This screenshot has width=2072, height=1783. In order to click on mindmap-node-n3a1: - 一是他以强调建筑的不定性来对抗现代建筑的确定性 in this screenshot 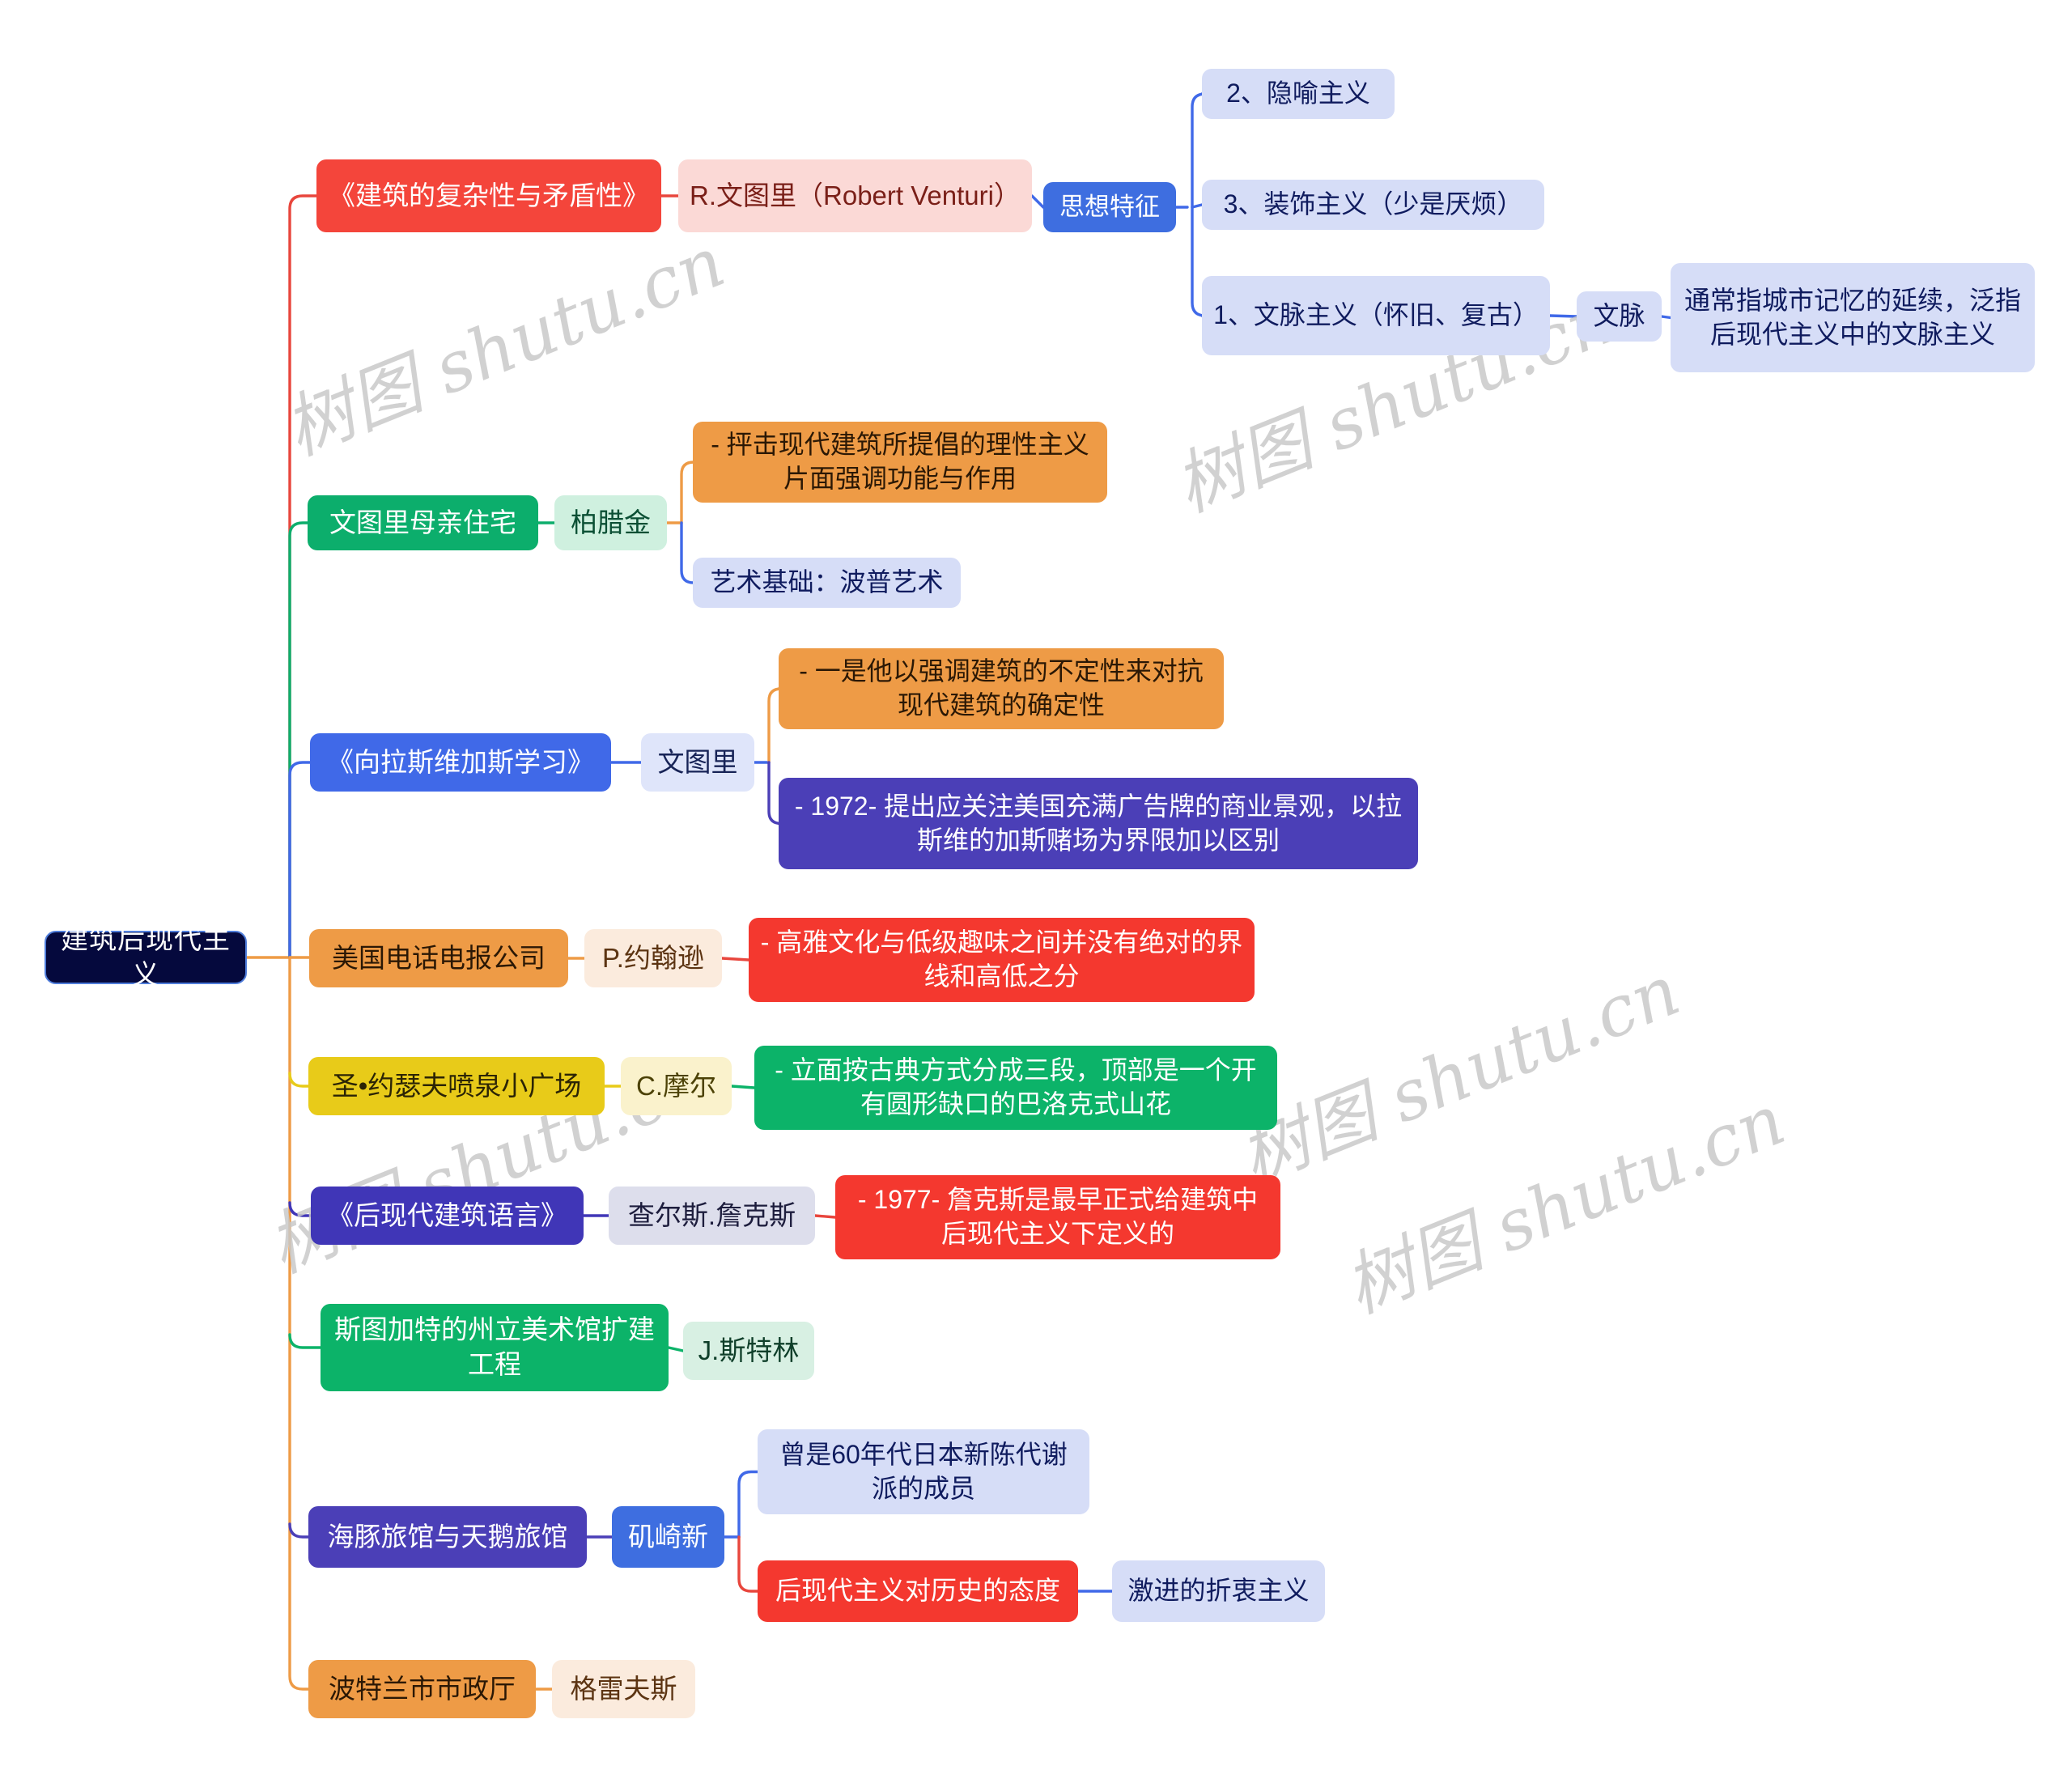, I will do `click(1001, 688)`.